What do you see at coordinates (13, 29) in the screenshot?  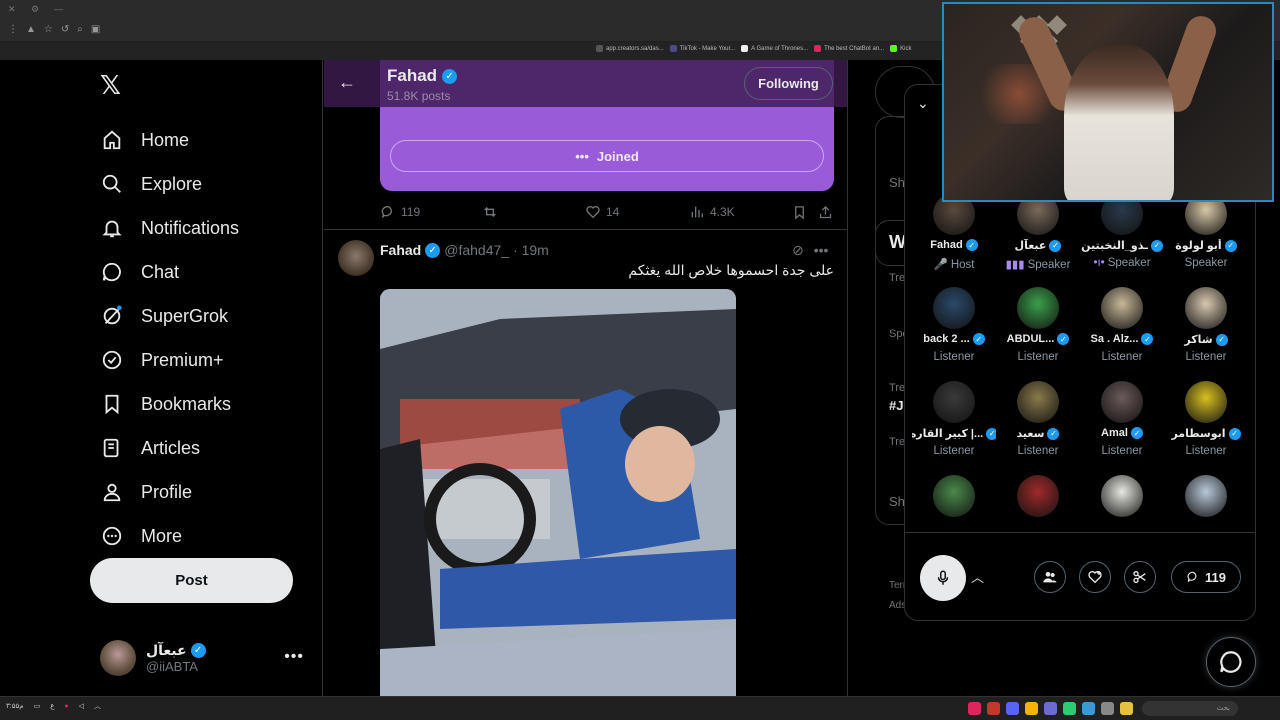 I see `menu-icon: ⋮` at bounding box center [13, 29].